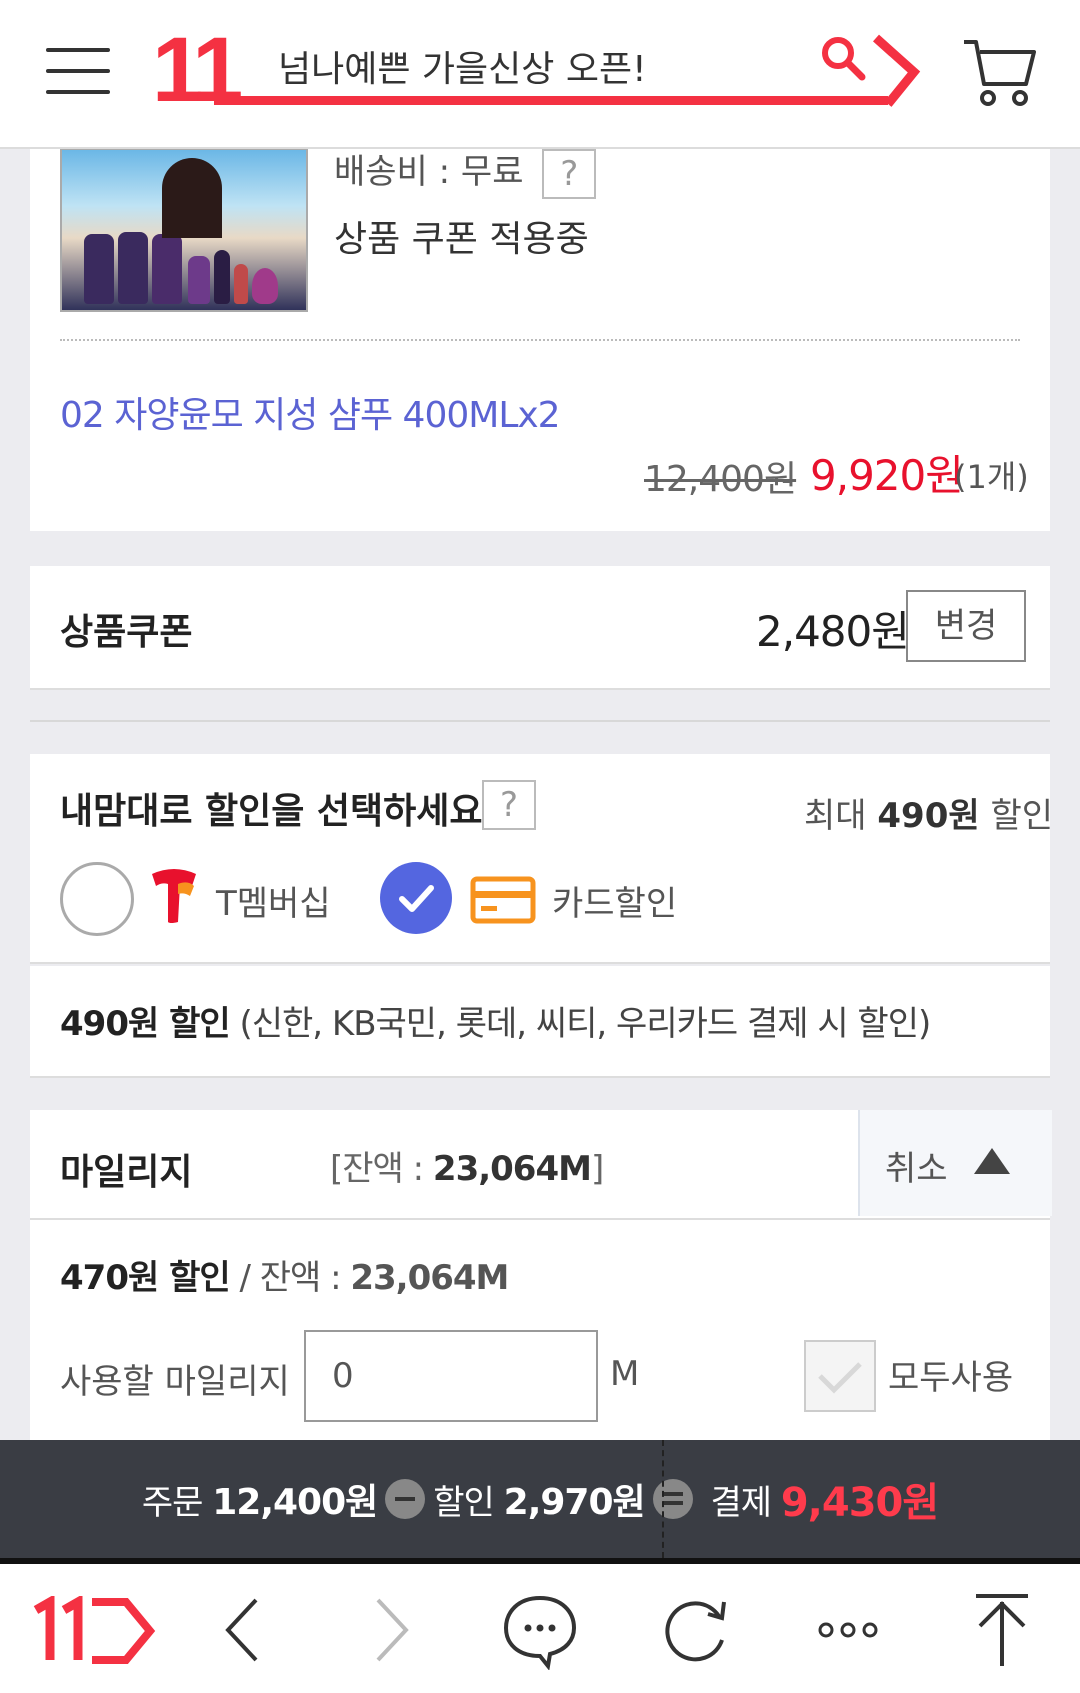 This screenshot has width=1080, height=1693. Describe the element at coordinates (1016, 816) in the screenshot. I see `discount-max-suffix: 할인` at that location.